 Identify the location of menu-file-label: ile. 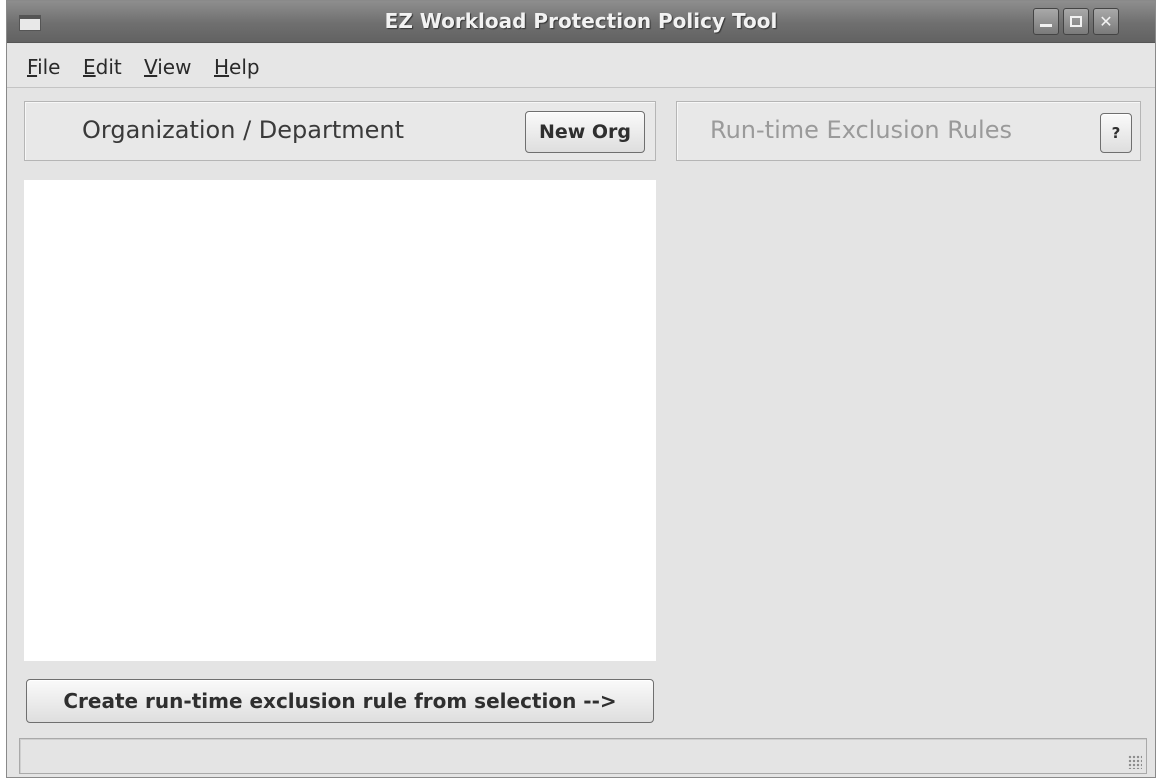
(49, 67).